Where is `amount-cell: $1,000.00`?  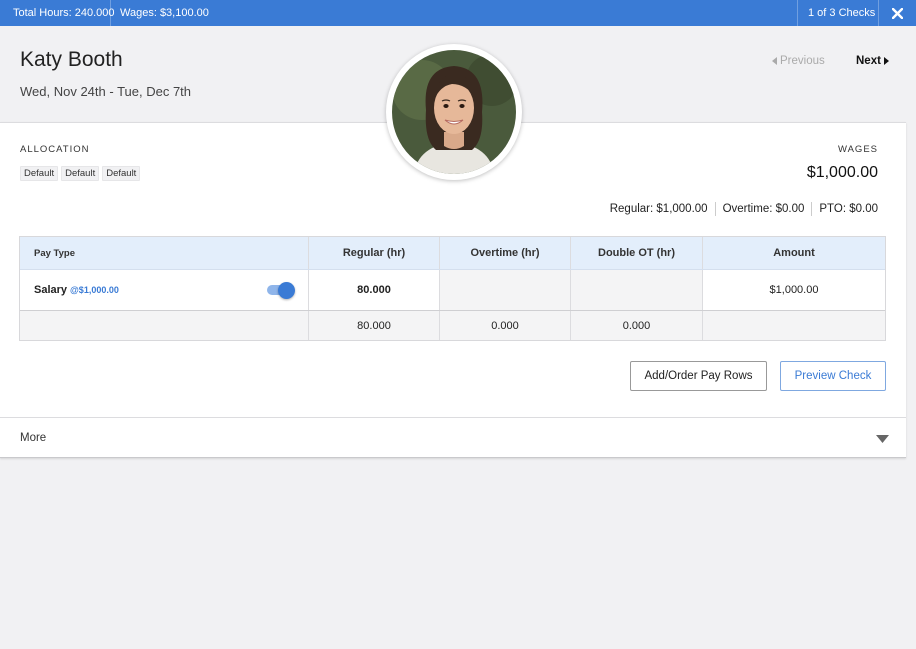
amount-cell: $1,000.00 is located at coordinates (794, 290).